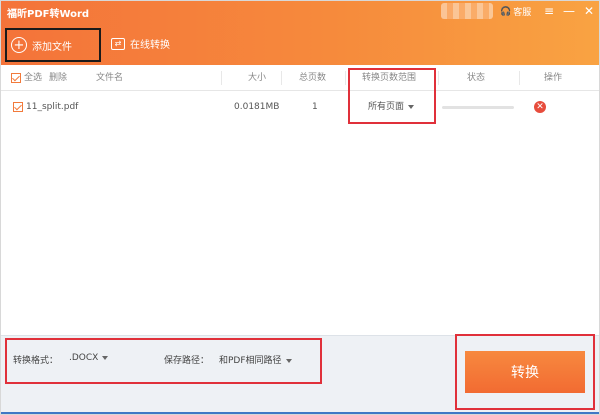 The image size is (600, 415). I want to click on select-all-checkbox: 全选, so click(26, 78).